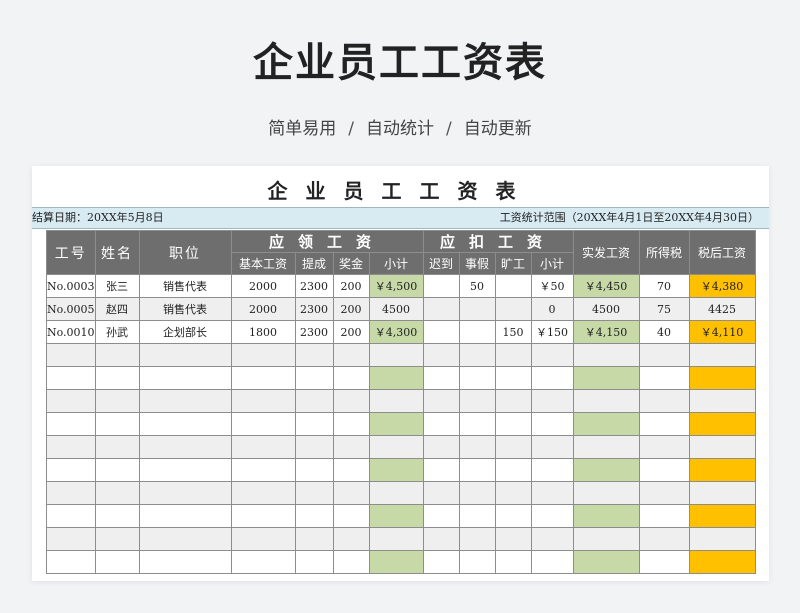 The image size is (800, 613). What do you see at coordinates (606, 286) in the screenshot?
I see `cell-net: ￥4,450` at bounding box center [606, 286].